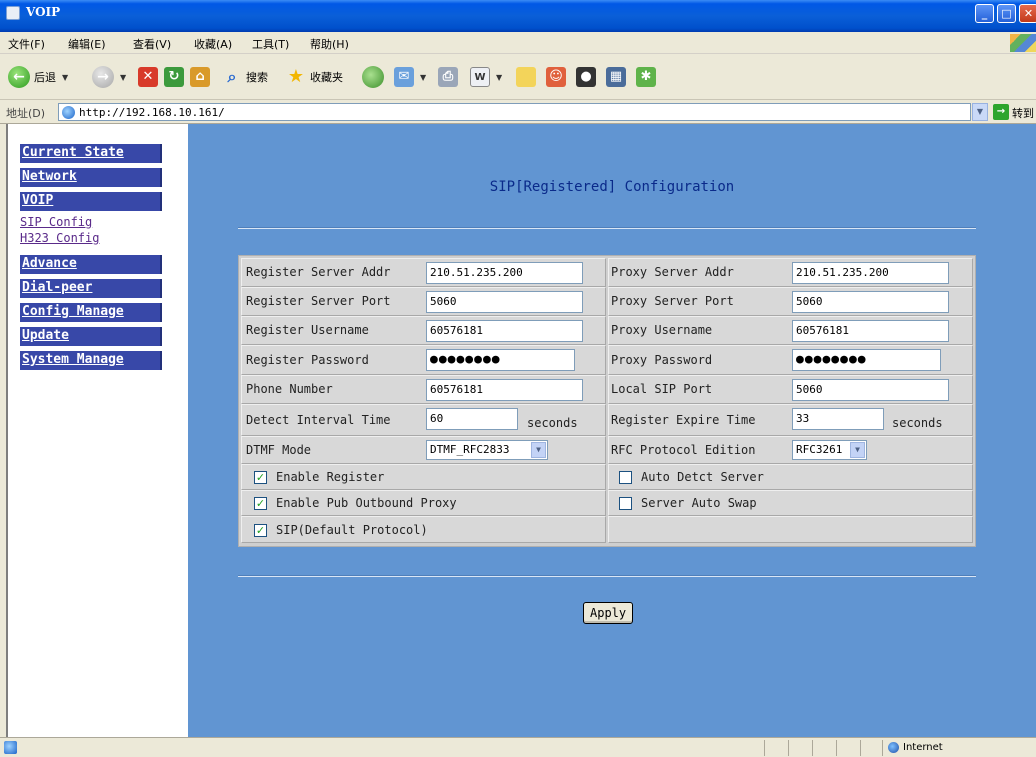 The width and height of the screenshot is (1036, 757). What do you see at coordinates (448, 77) in the screenshot?
I see `print-button: ⎙` at bounding box center [448, 77].